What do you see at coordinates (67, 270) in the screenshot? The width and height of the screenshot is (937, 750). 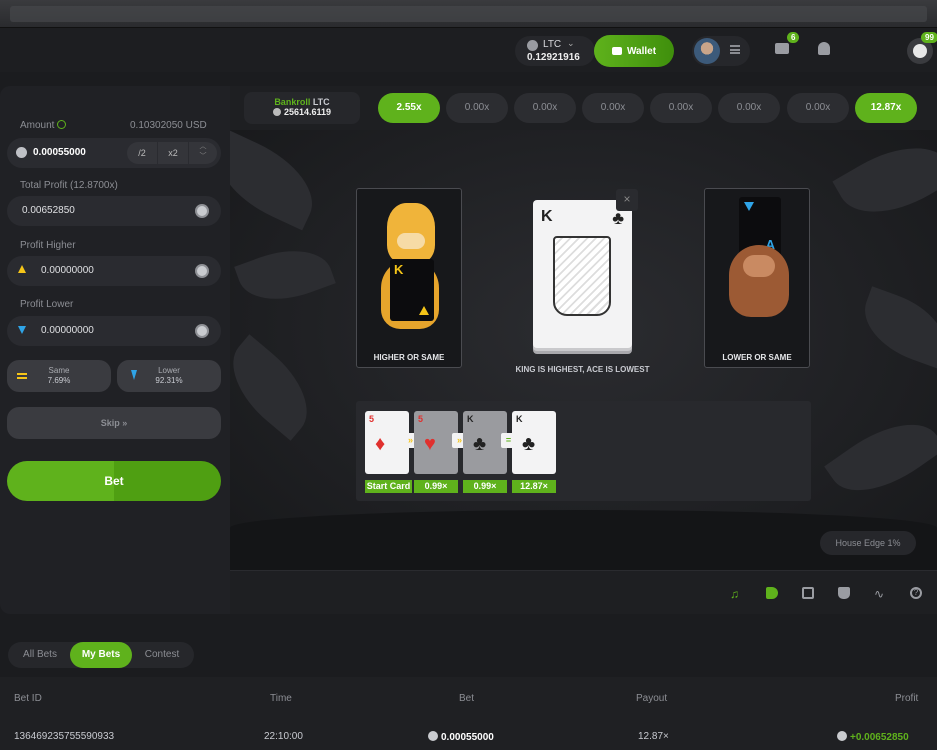 I see `profit-higher-value: 0.00000000` at bounding box center [67, 270].